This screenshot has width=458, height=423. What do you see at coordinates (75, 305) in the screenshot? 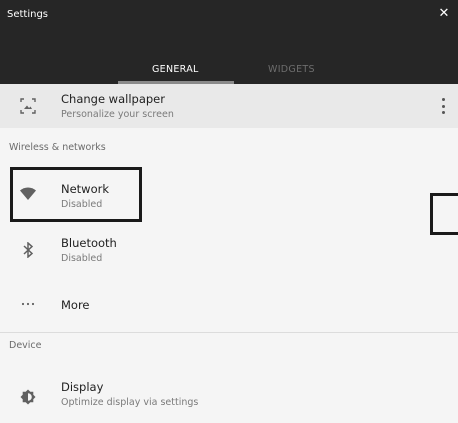
I see `item-title: More` at bounding box center [75, 305].